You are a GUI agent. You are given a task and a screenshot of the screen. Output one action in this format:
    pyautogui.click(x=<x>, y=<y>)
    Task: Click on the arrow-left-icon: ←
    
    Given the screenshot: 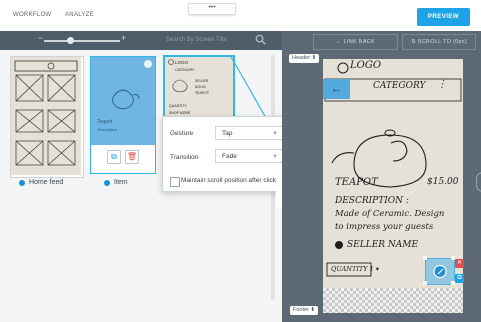 What is the action you would take?
    pyautogui.click(x=336, y=89)
    